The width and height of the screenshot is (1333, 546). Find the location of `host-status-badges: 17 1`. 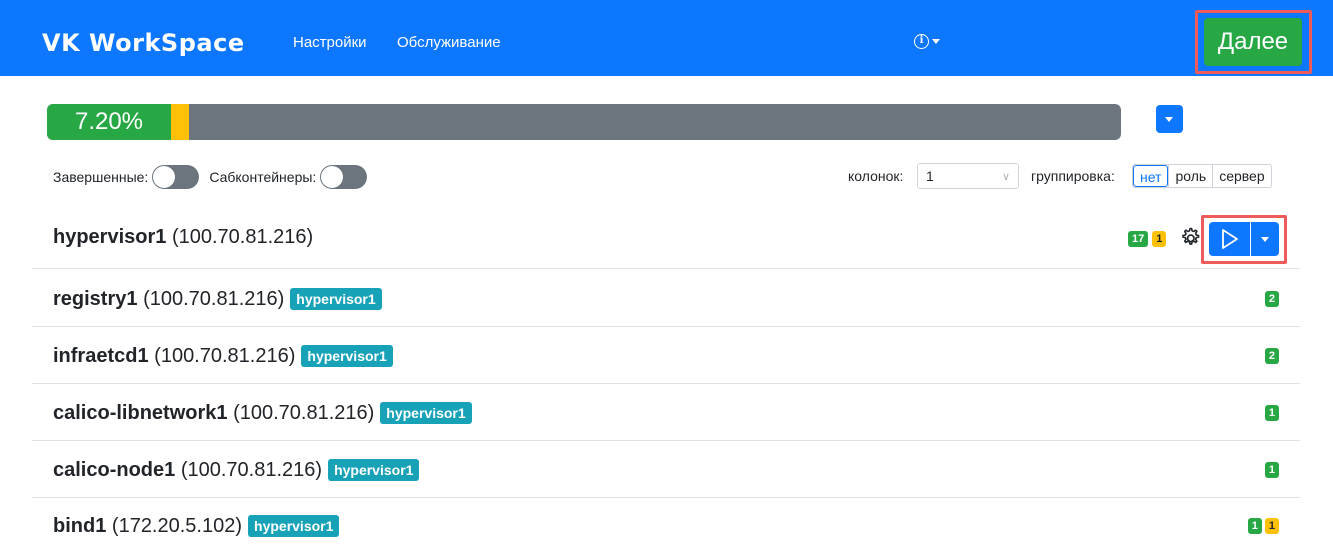

host-status-badges: 17 1 is located at coordinates (1147, 239).